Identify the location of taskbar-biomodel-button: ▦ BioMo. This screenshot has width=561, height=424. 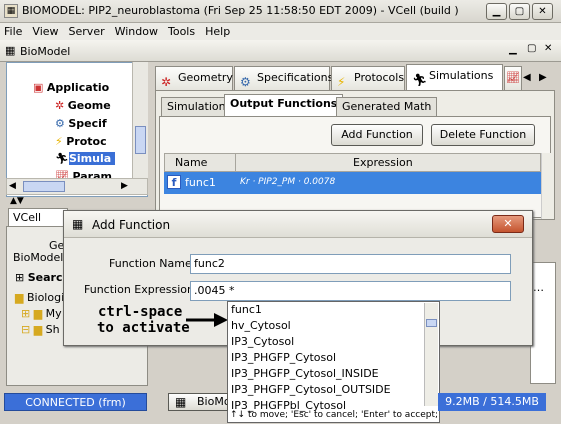
(198, 402).